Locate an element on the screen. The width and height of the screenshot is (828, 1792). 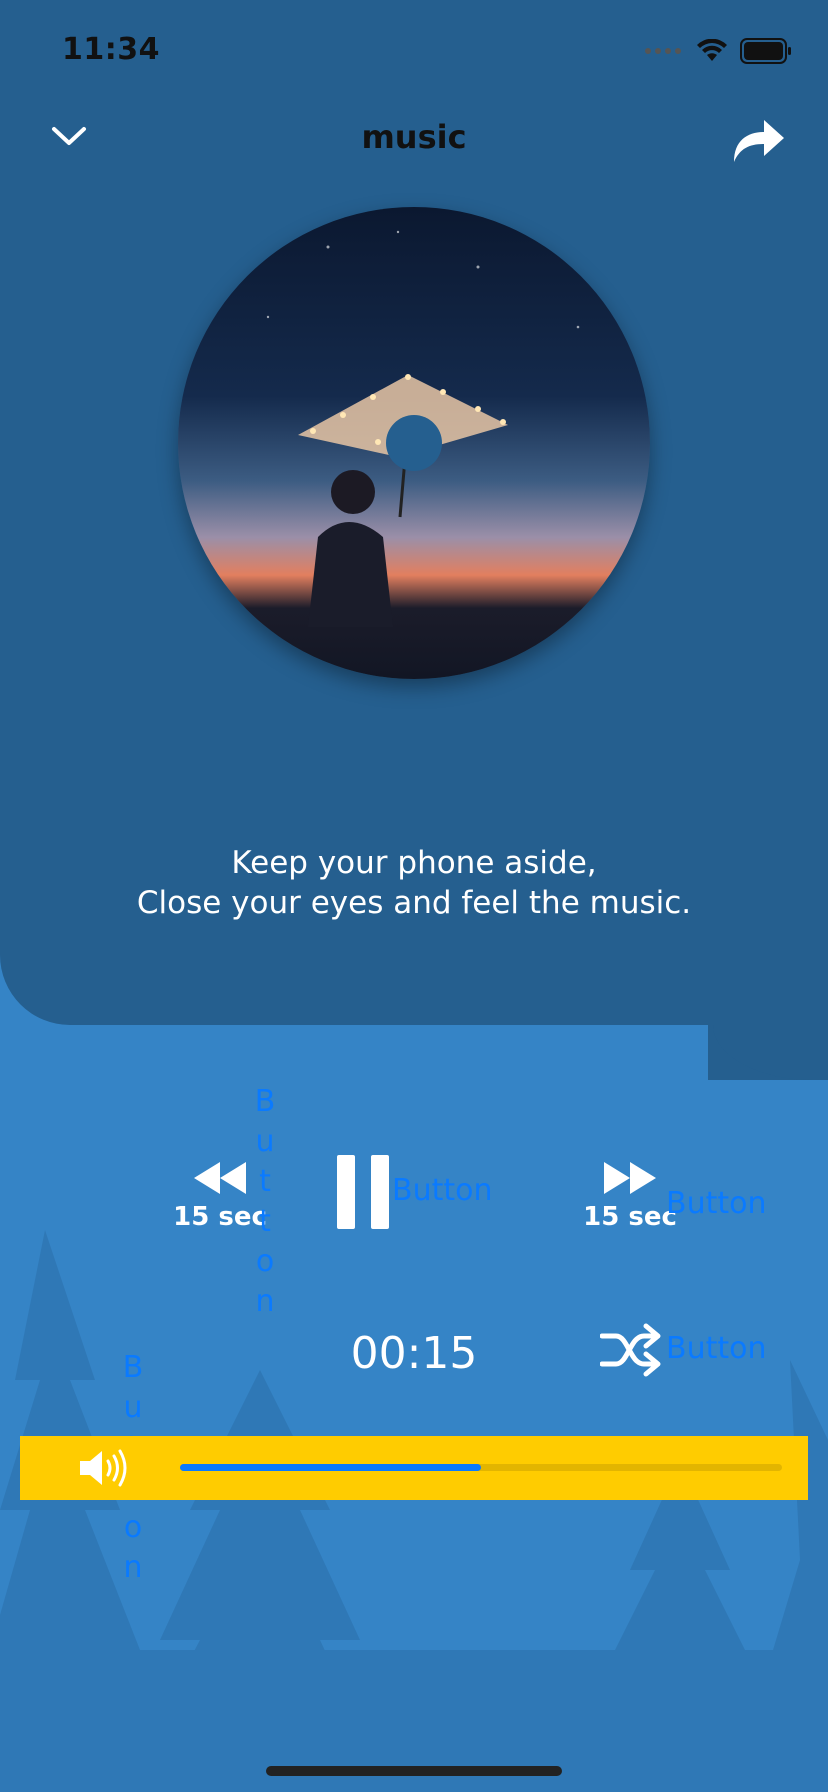
shuffle-placeholder-button: Button is located at coordinates (716, 1348).